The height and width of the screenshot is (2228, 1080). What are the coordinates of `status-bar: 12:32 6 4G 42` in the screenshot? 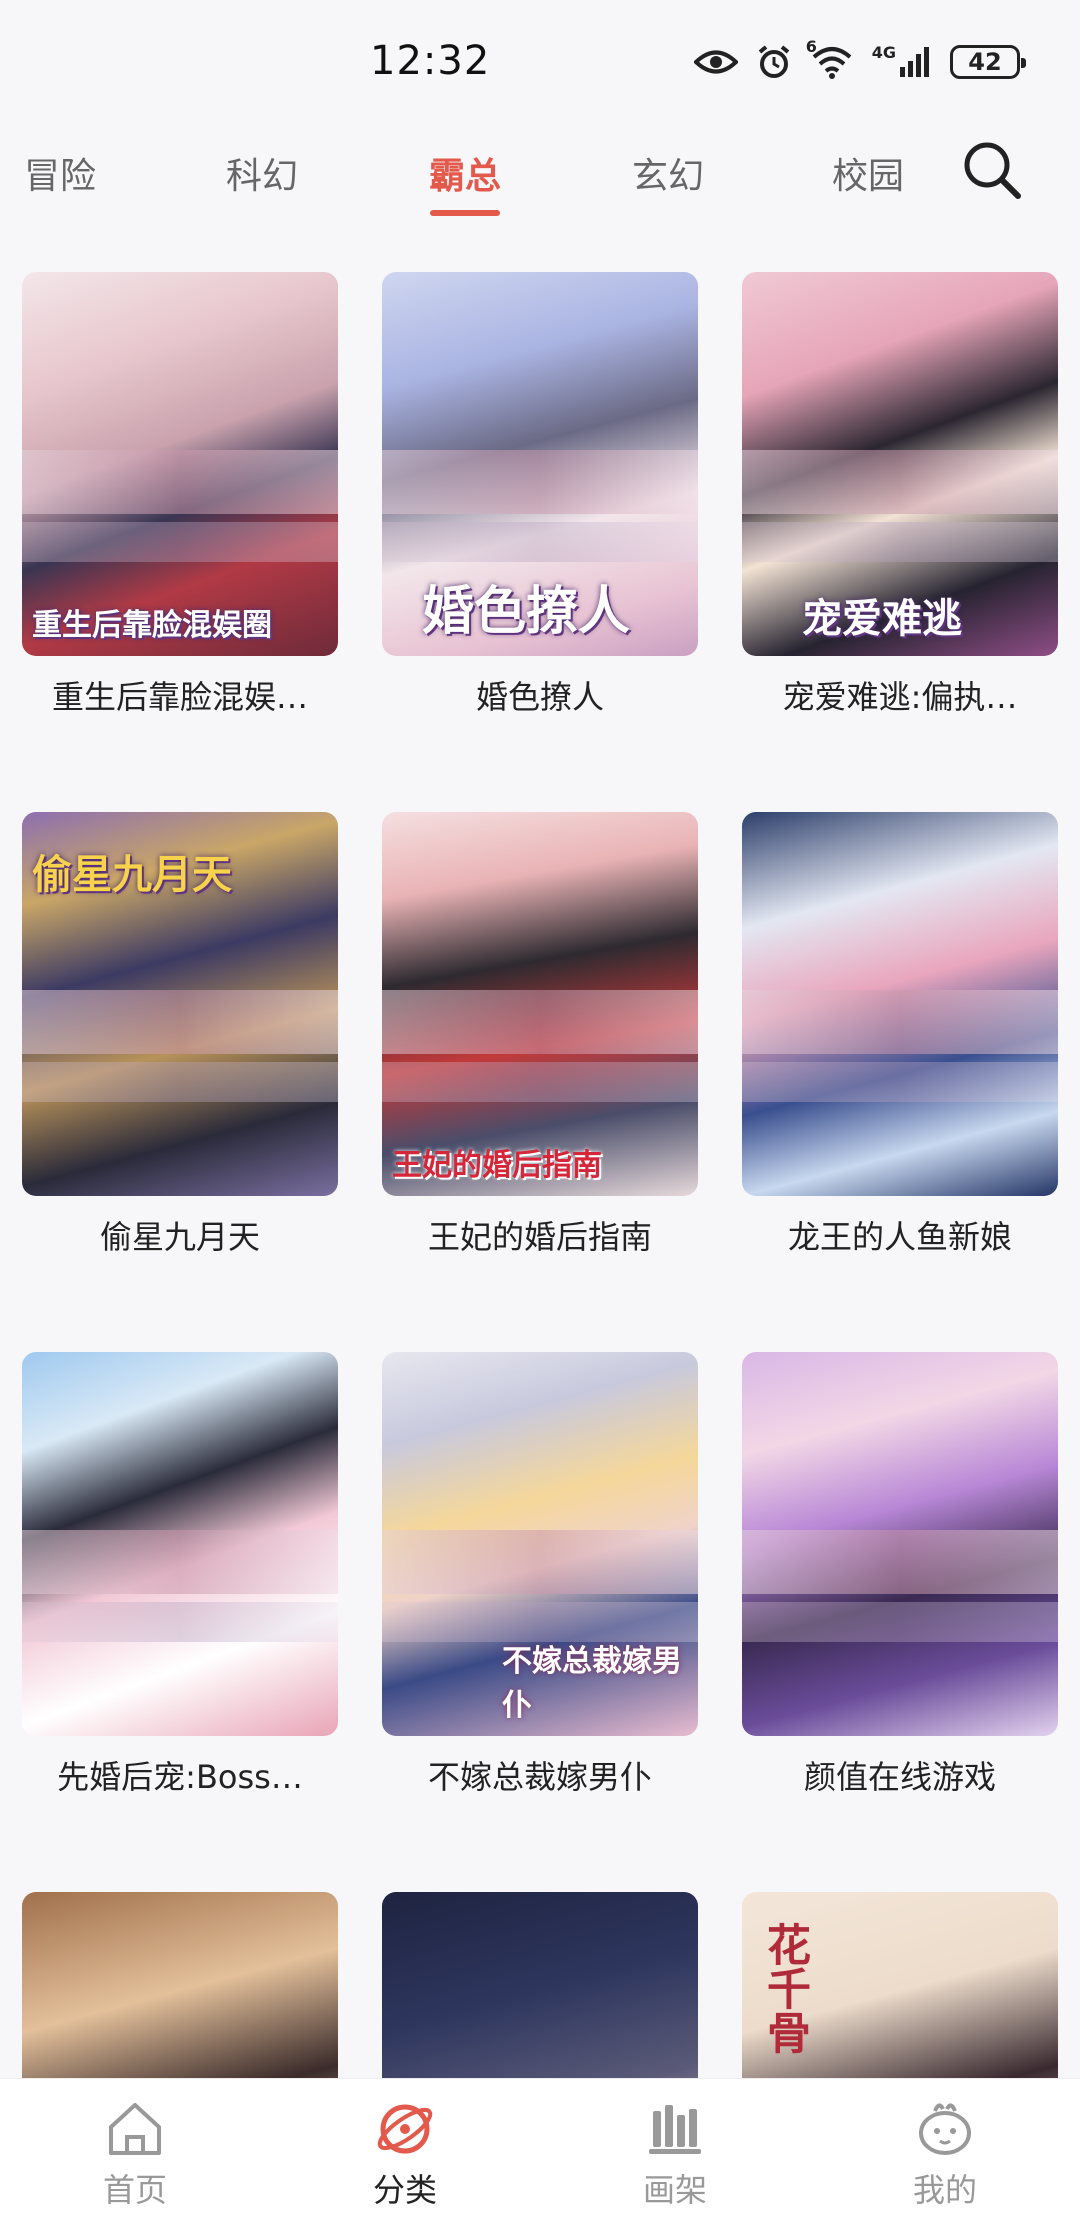 It's located at (540, 60).